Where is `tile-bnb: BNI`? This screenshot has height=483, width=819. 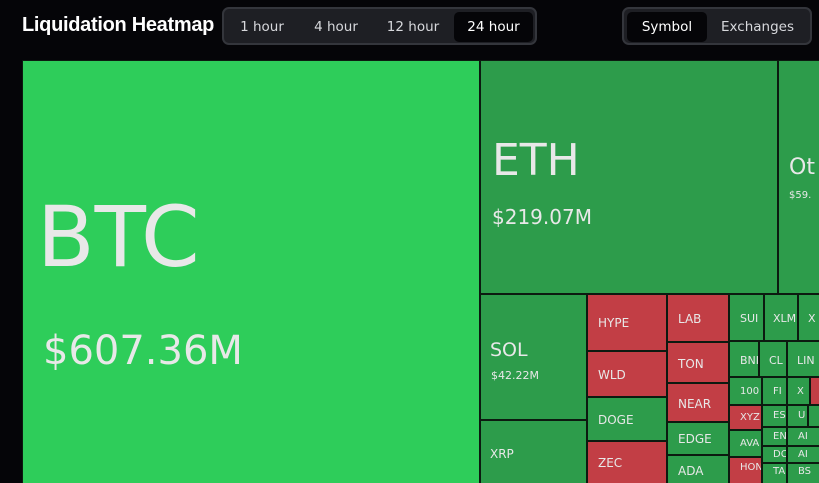 tile-bnb: BNI is located at coordinates (744, 359).